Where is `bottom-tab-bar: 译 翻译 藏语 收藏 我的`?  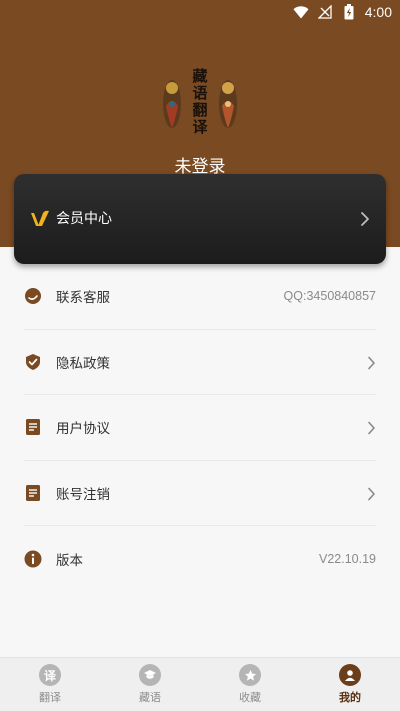
bottom-tab-bar: 译 翻译 藏语 收藏 我的 is located at coordinates (200, 684).